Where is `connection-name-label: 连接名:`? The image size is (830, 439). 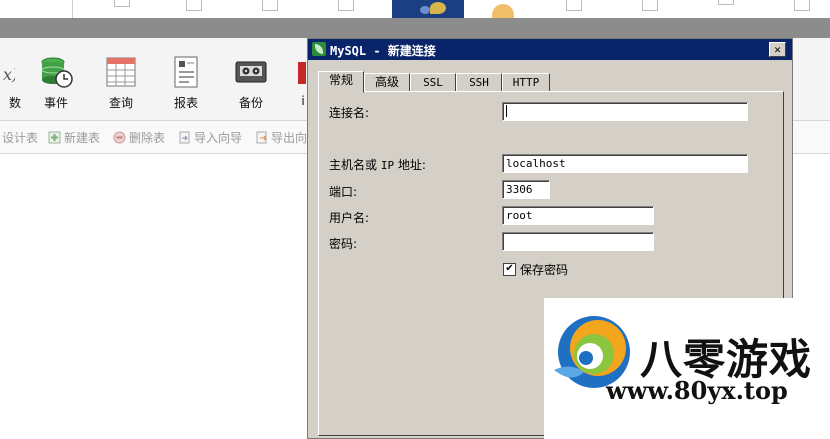
connection-name-label: 连接名: is located at coordinates (349, 113).